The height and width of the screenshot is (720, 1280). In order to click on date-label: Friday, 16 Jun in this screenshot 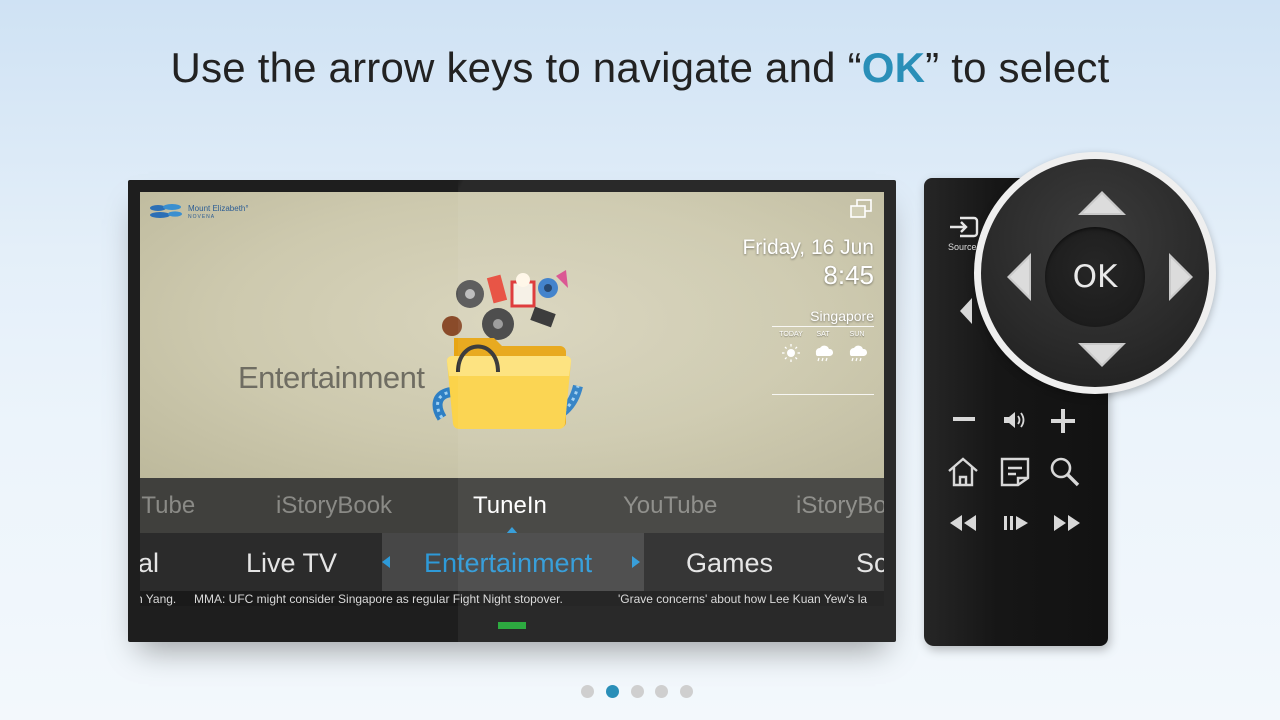, I will do `click(808, 247)`.